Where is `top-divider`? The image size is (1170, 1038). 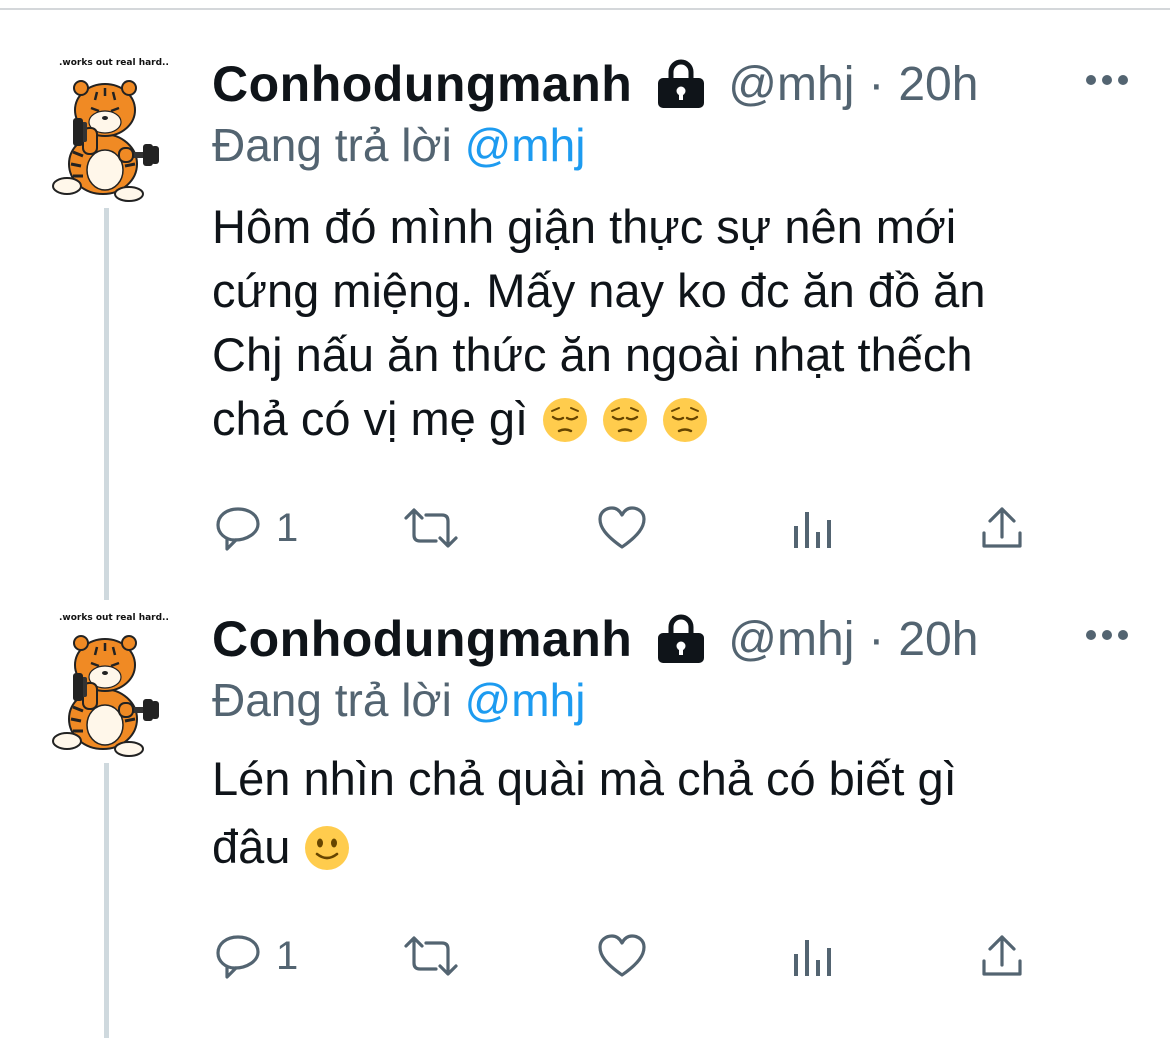
top-divider is located at coordinates (585, 5).